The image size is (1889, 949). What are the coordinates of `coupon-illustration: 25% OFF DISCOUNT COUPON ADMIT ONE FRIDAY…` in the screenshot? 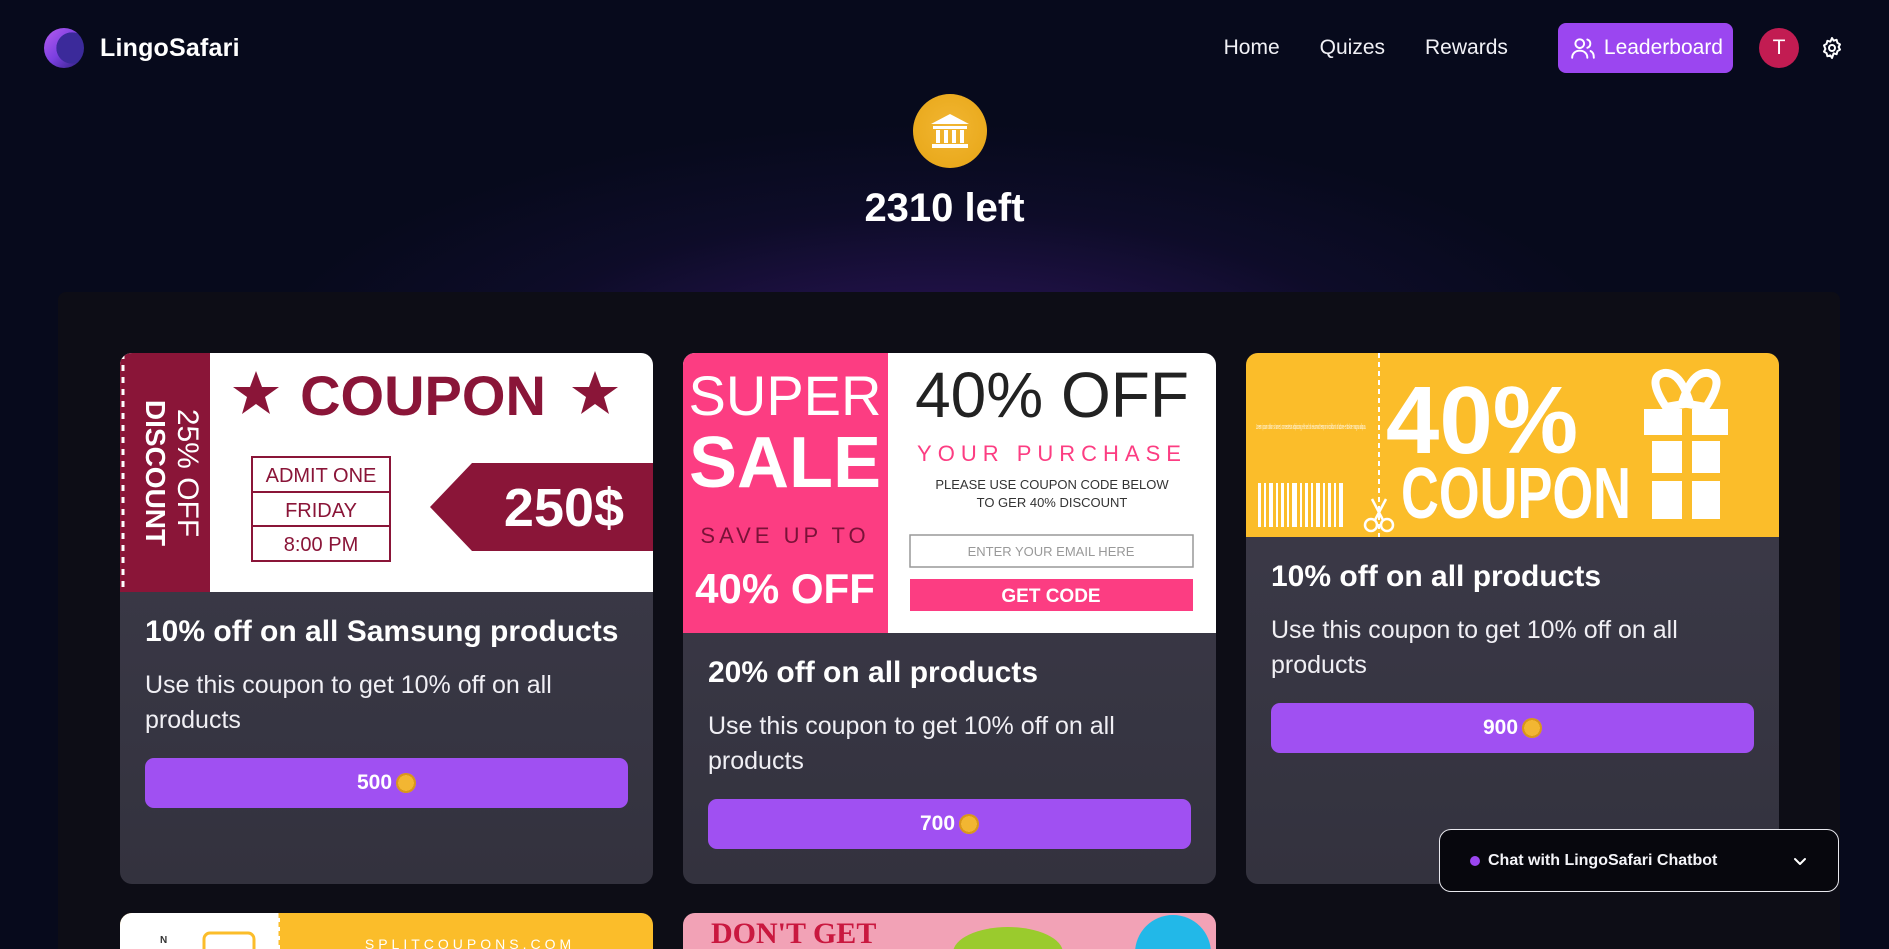 It's located at (386, 472).